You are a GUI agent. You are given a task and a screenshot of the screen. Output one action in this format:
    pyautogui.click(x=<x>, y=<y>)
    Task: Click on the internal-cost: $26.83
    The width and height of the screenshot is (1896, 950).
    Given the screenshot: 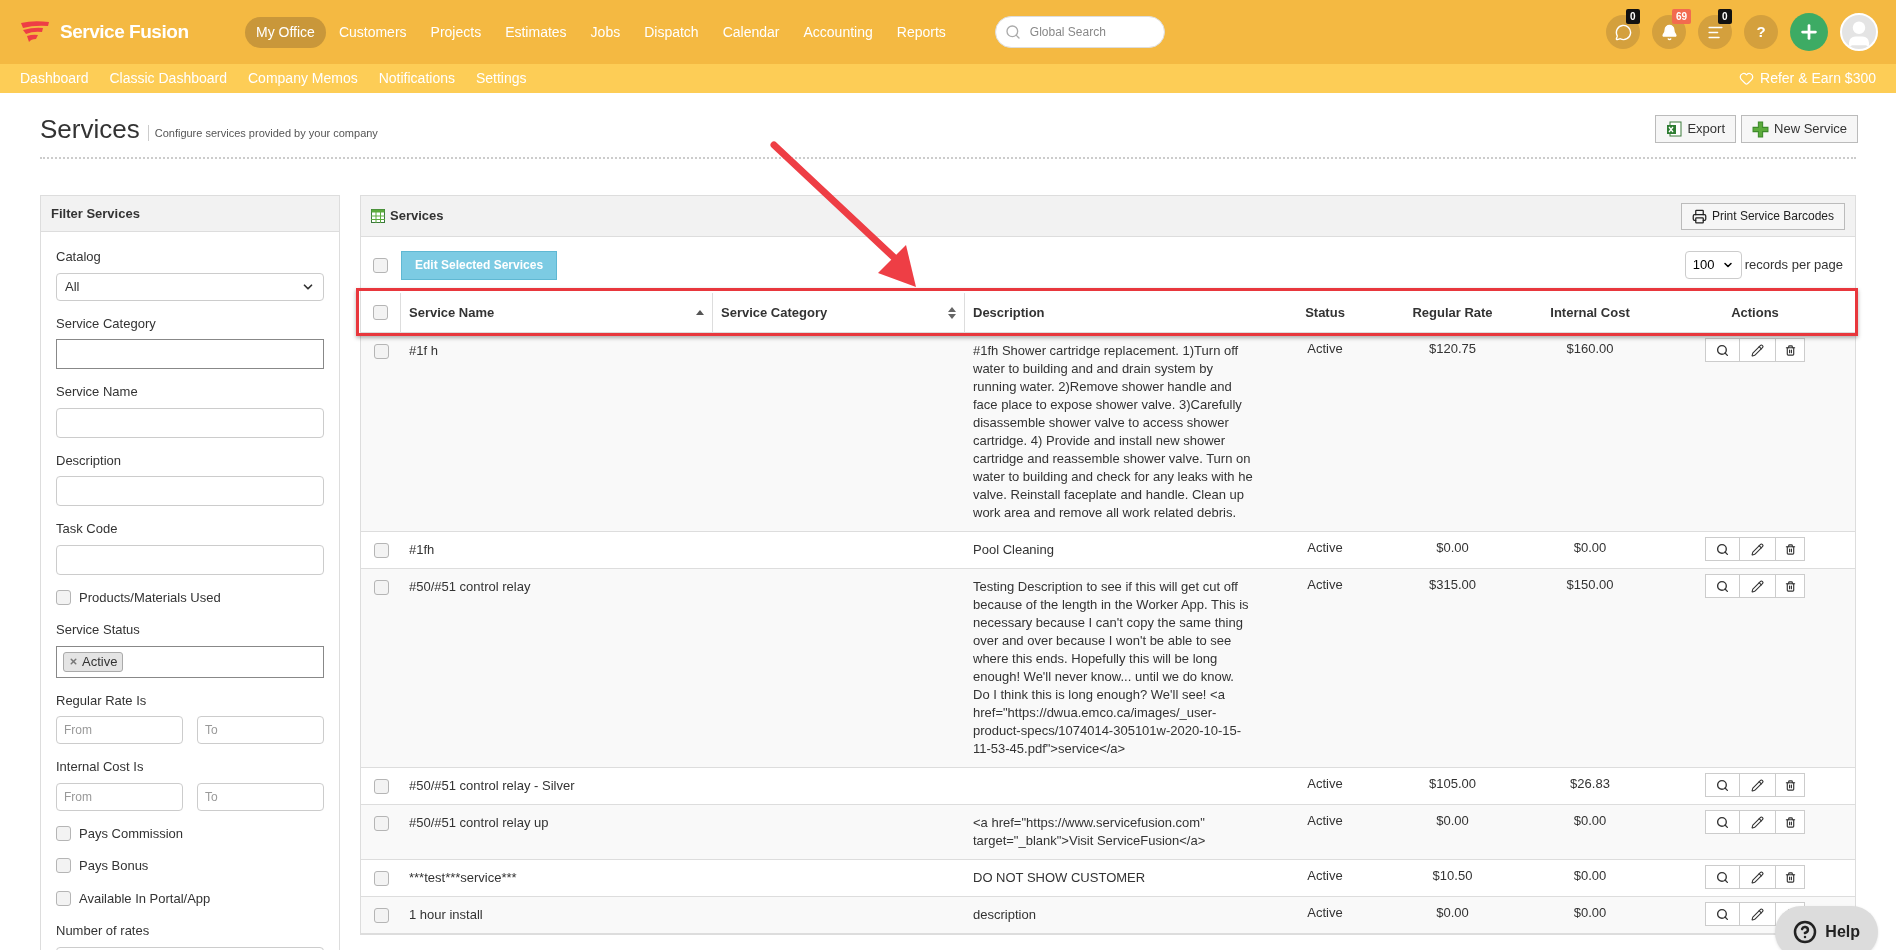 What is the action you would take?
    pyautogui.click(x=1590, y=783)
    